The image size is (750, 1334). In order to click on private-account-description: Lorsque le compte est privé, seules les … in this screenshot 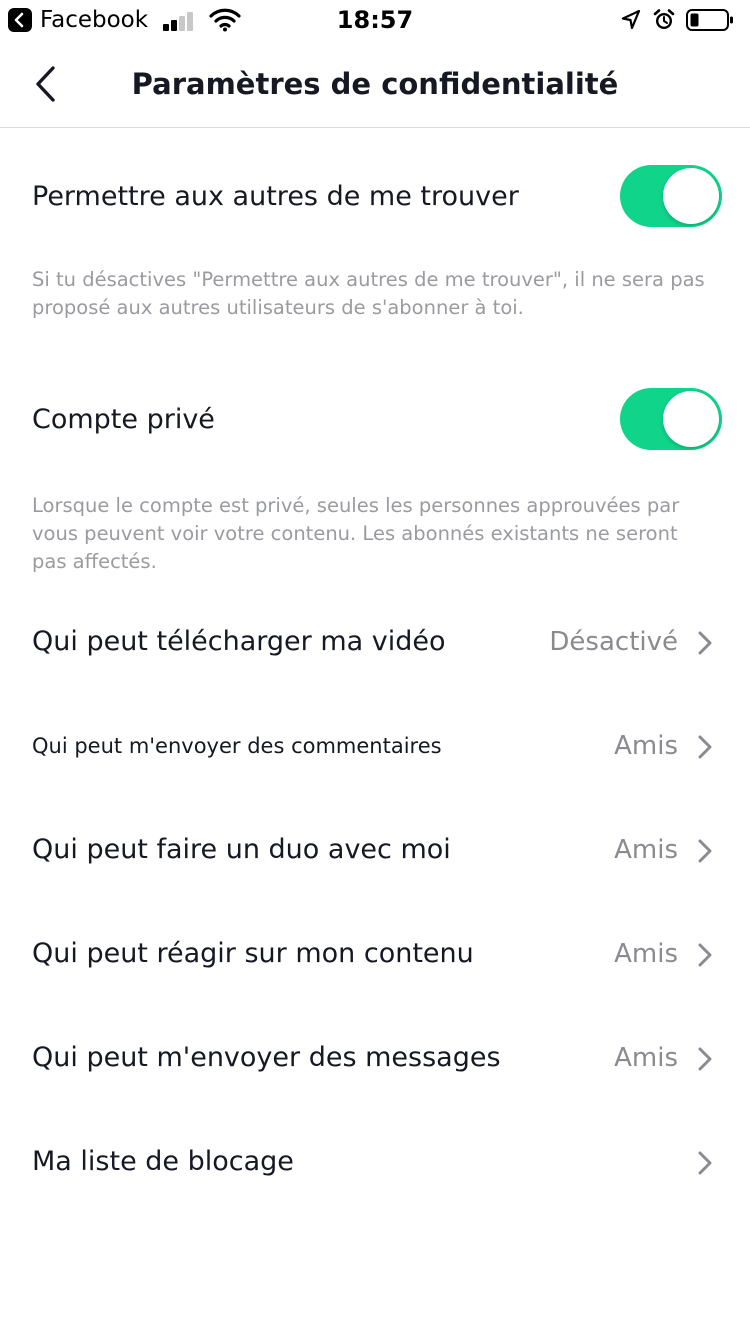, I will do `click(356, 533)`.